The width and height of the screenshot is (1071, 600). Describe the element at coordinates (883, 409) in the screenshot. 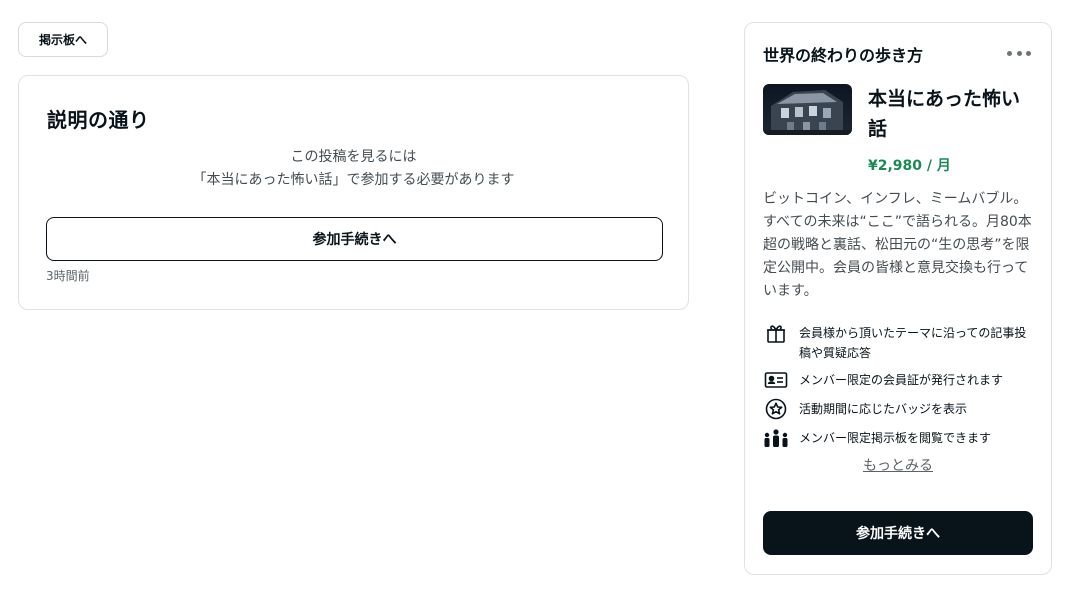

I see `benefit-text: 活動期間に応じたバッジを表示` at that location.